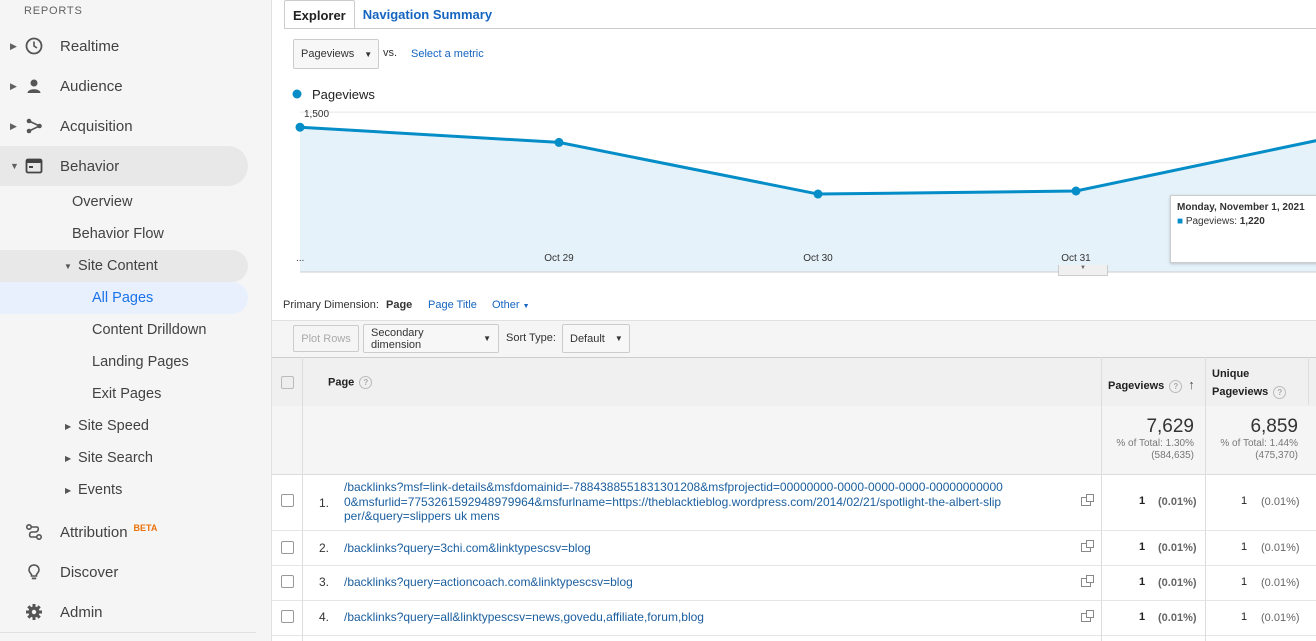 The width and height of the screenshot is (1316, 641). Describe the element at coordinates (326, 338) in the screenshot. I see `plot-rows-button: Plot Rows` at that location.